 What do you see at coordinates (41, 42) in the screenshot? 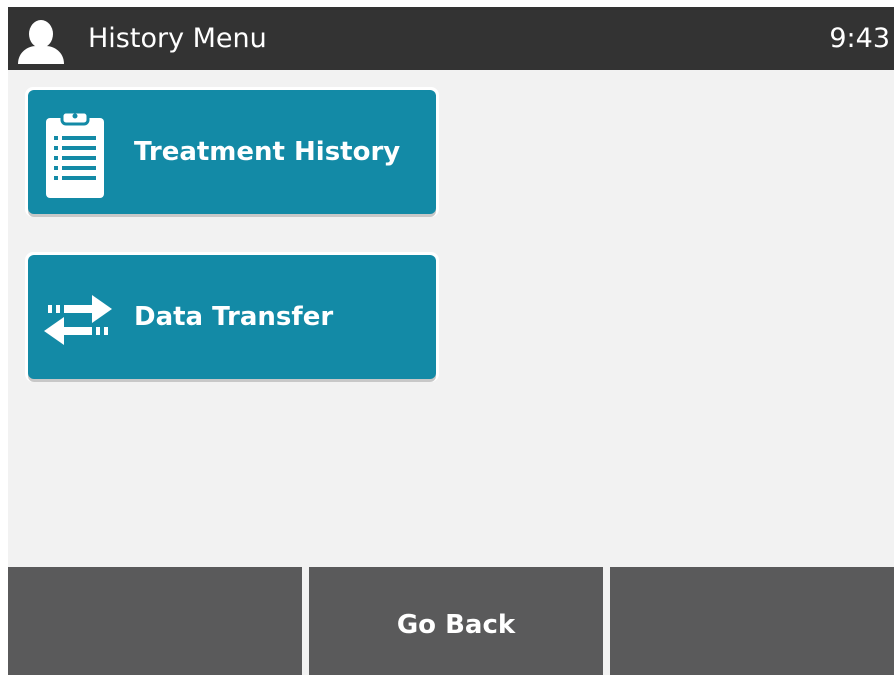
I see `user-icon` at bounding box center [41, 42].